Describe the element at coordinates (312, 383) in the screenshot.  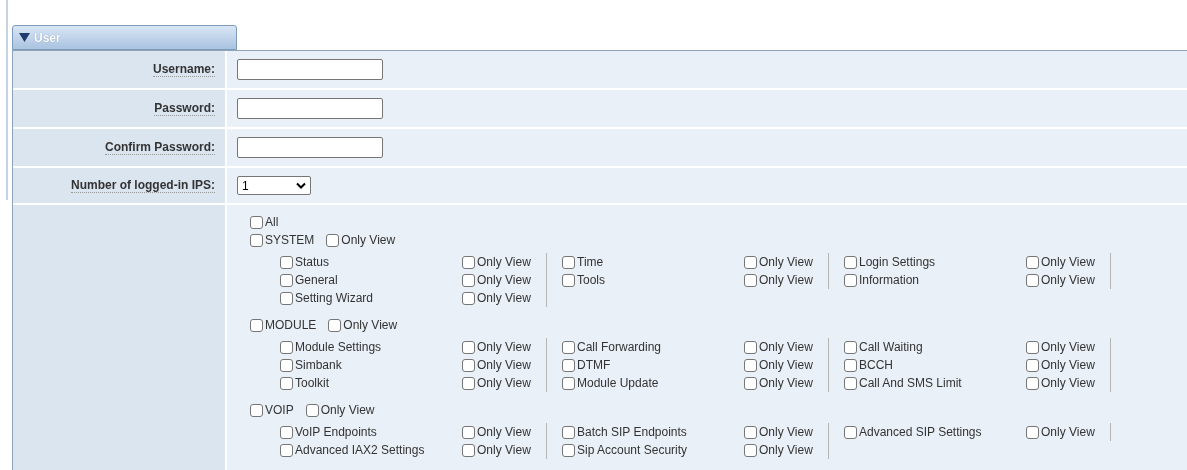
I see `checkbox-label: Toolkit` at that location.